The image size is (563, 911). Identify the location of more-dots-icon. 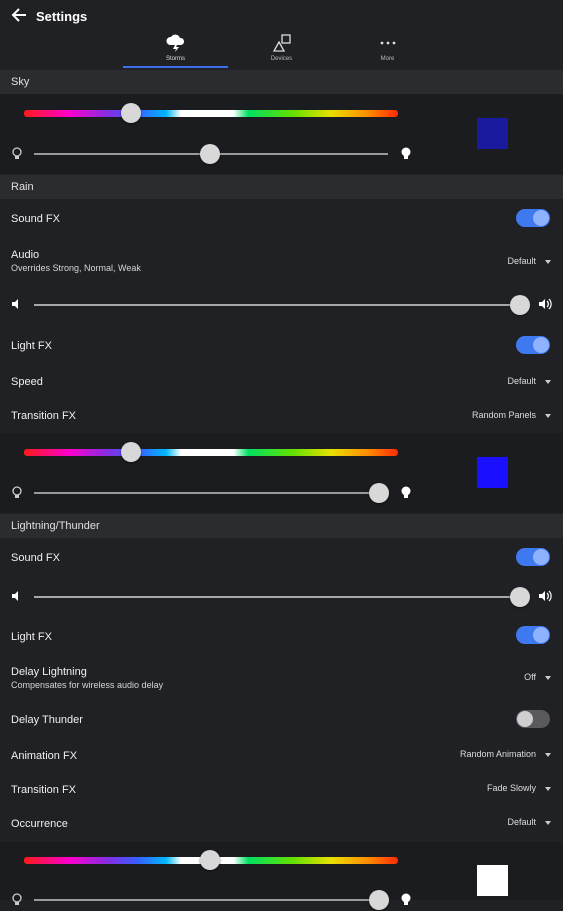
(387, 43).